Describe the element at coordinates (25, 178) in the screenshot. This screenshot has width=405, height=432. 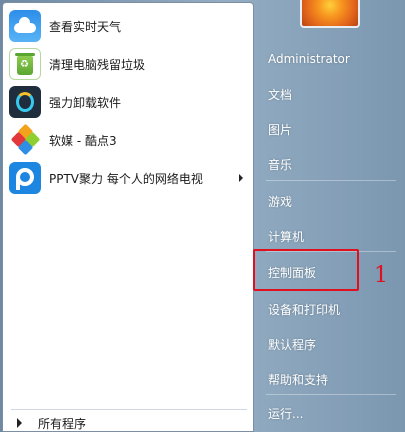
I see `pptv-icon` at that location.